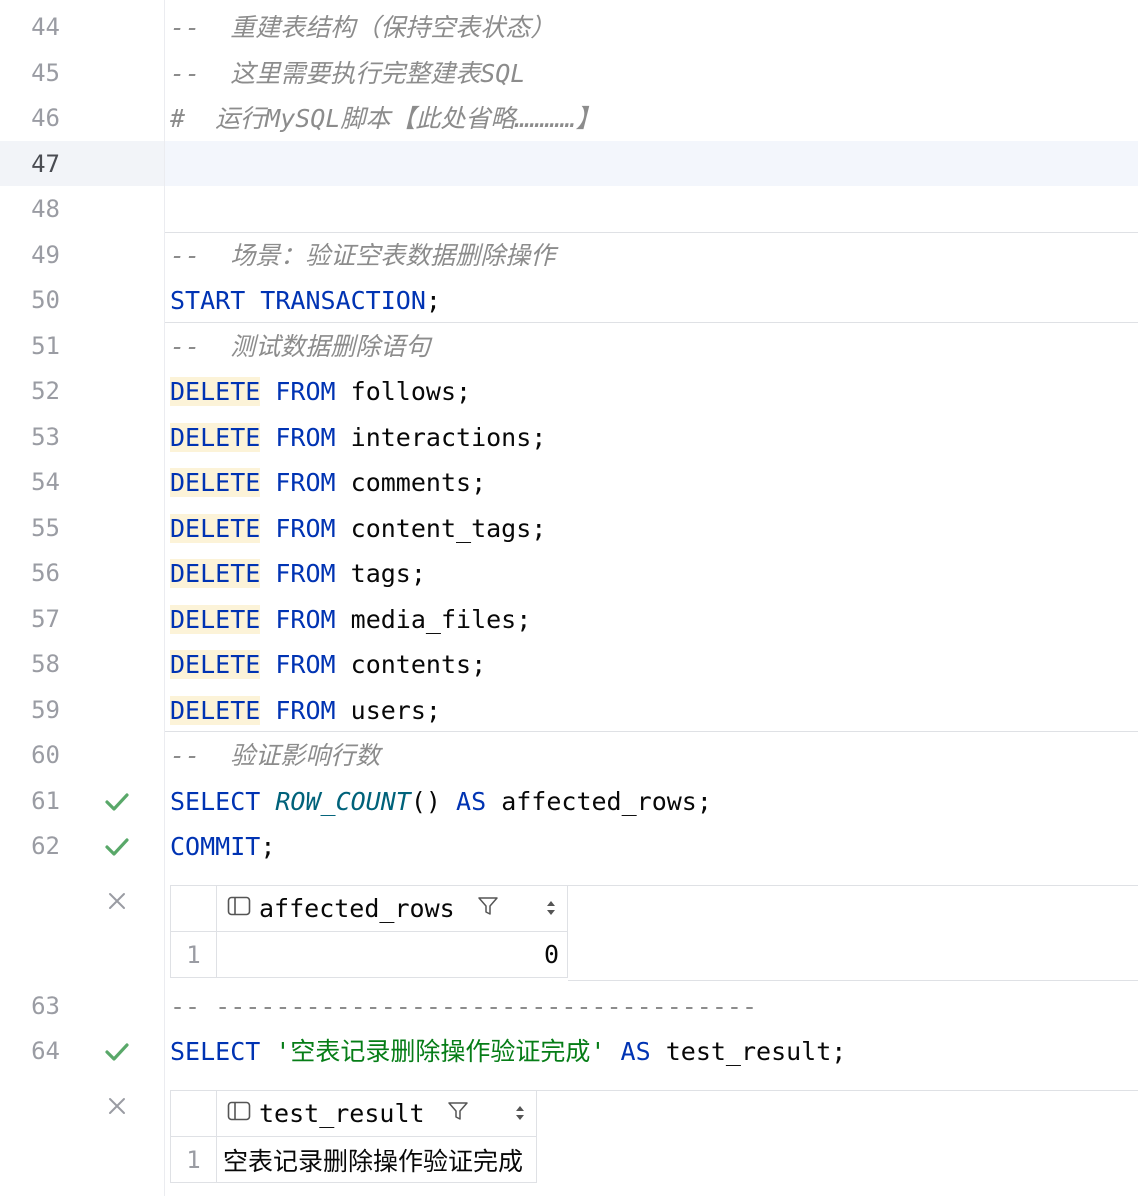 The height and width of the screenshot is (1196, 1138). What do you see at coordinates (385, 118) in the screenshot?
I see `code-line-comment: # 运行MySQL脚本【此处省略…………】` at bounding box center [385, 118].